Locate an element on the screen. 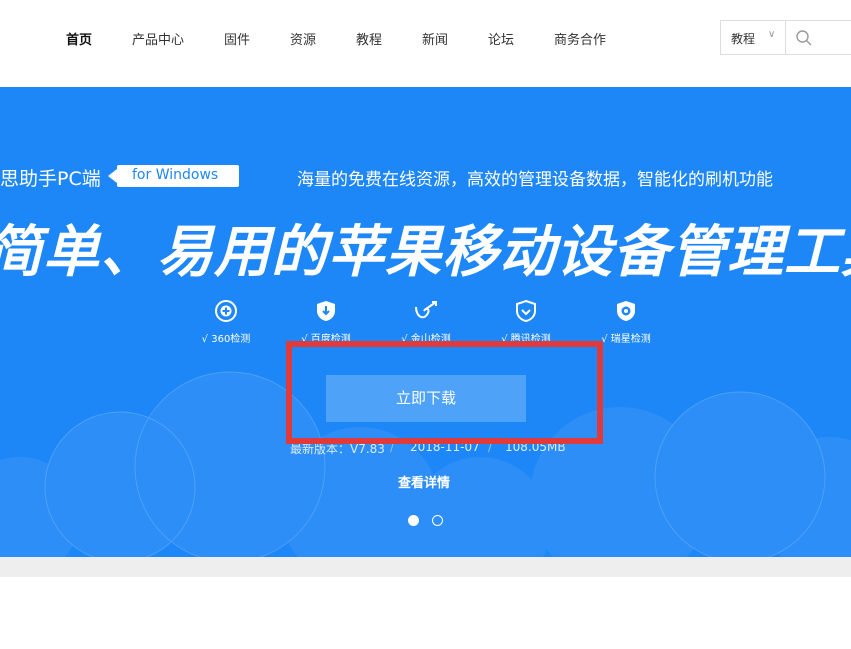 The height and width of the screenshot is (649, 851). search-box: 教程 ∨ is located at coordinates (785, 37).